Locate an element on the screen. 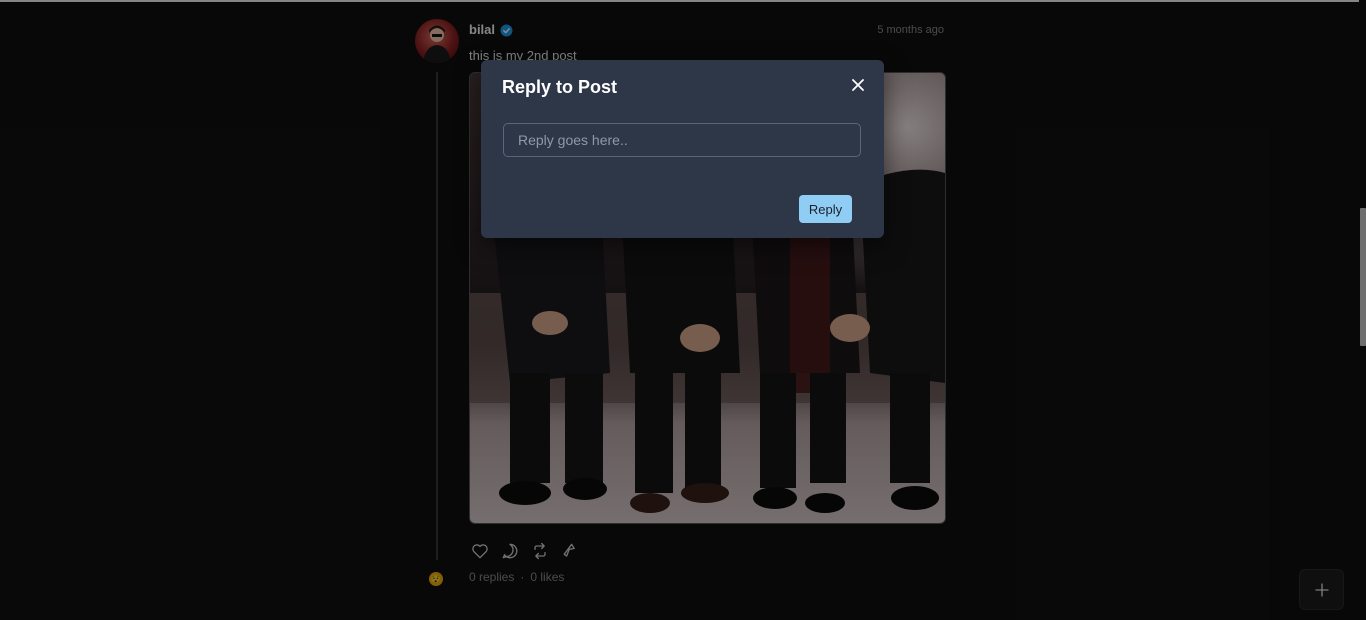 This screenshot has width=1366, height=620. close-button is located at coordinates (858, 85).